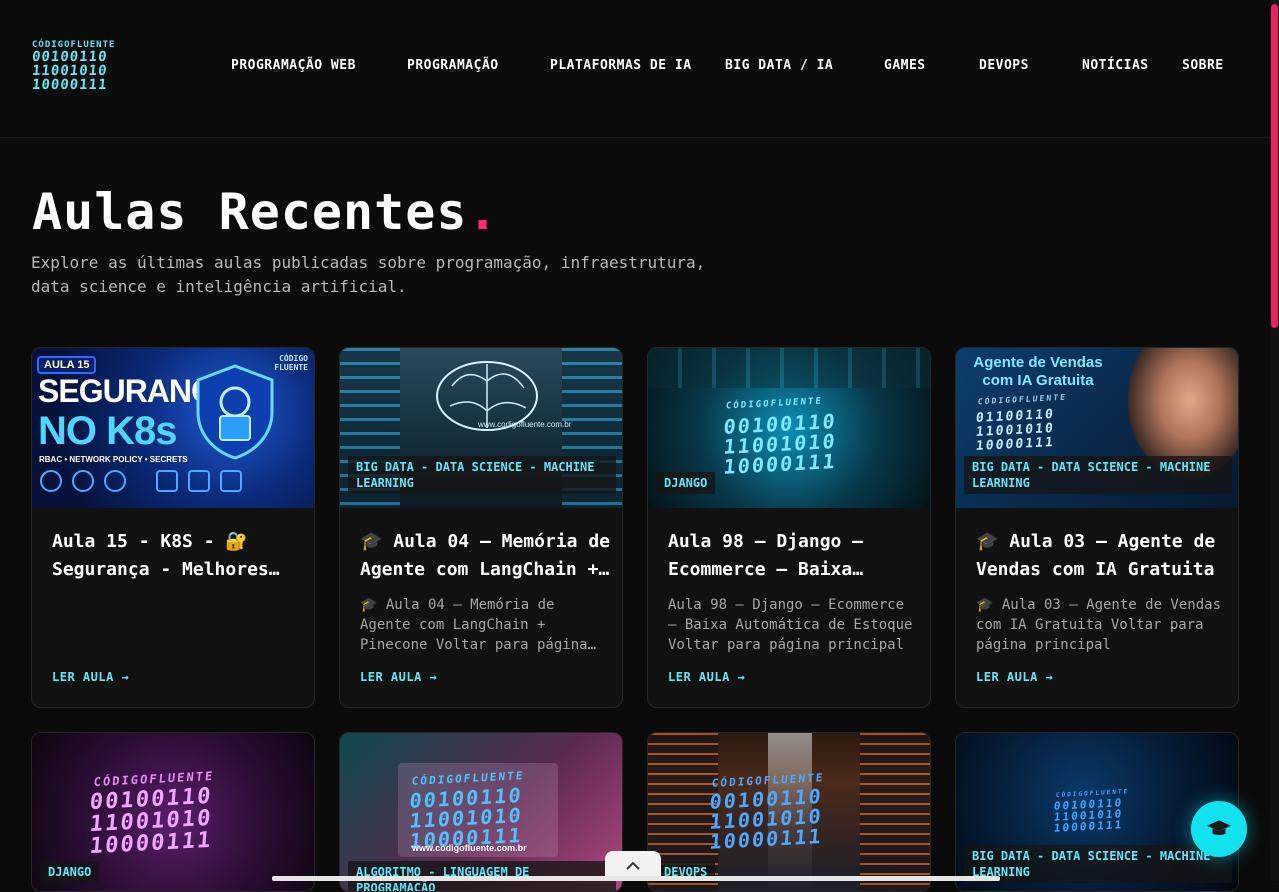 The image size is (1279, 892). What do you see at coordinates (67, 365) in the screenshot?
I see `thumb-badge: AULA 15` at bounding box center [67, 365].